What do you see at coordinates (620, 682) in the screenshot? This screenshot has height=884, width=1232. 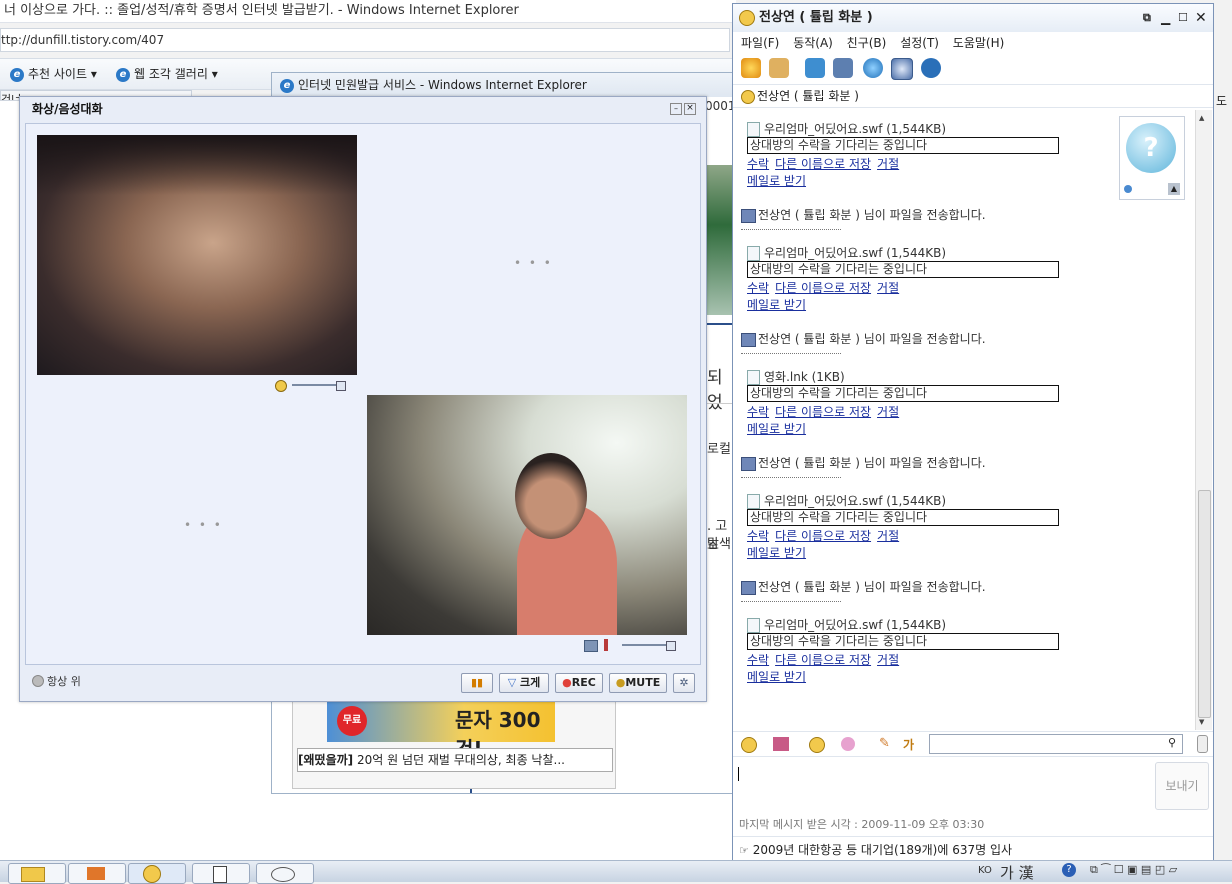 I see `mute-icon: ●` at bounding box center [620, 682].